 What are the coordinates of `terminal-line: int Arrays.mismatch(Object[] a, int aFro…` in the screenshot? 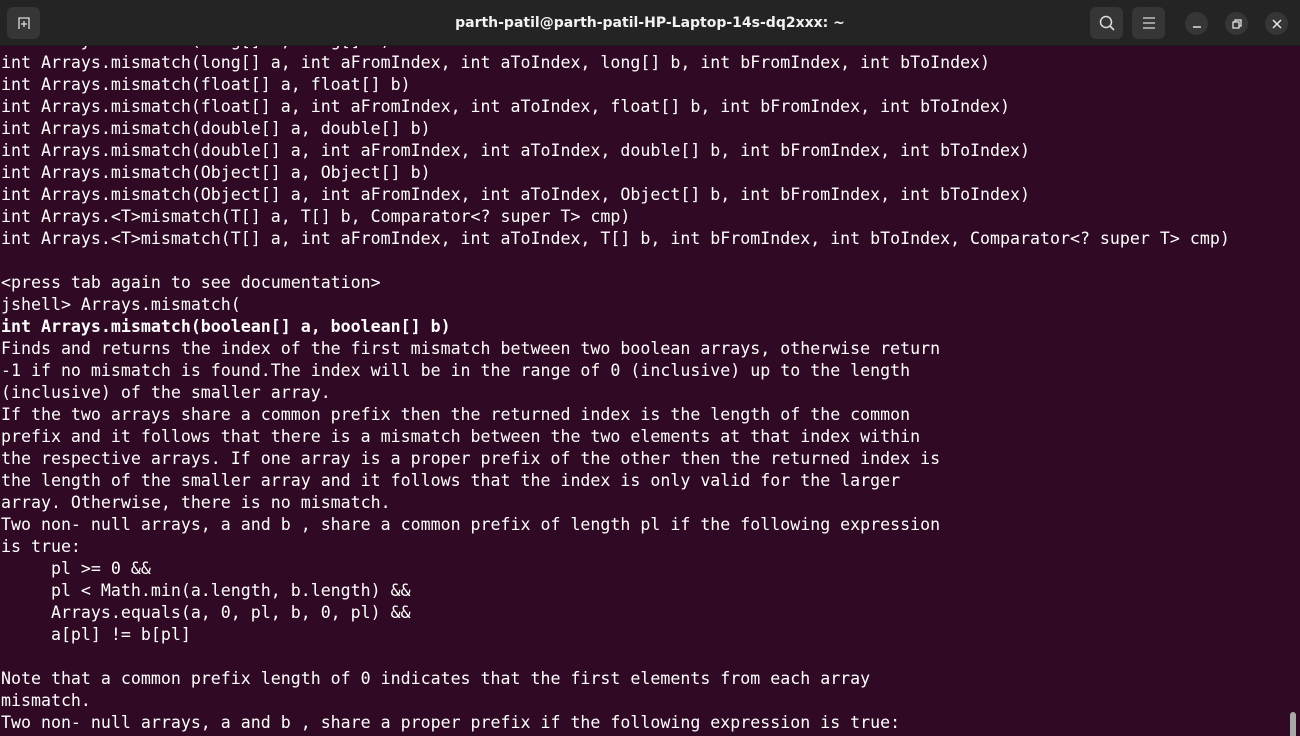 It's located at (515, 194).